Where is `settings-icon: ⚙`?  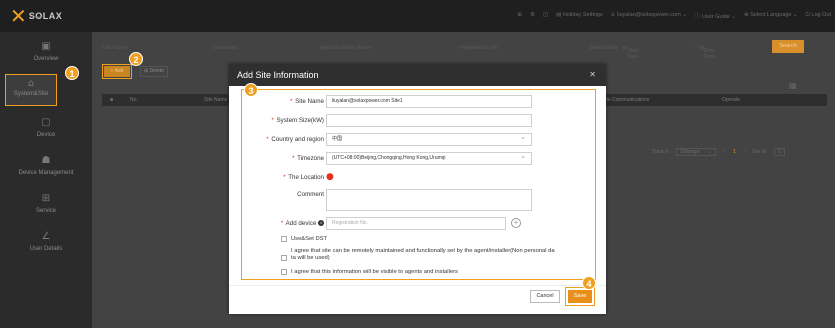 settings-icon: ⚙ is located at coordinates (532, 16).